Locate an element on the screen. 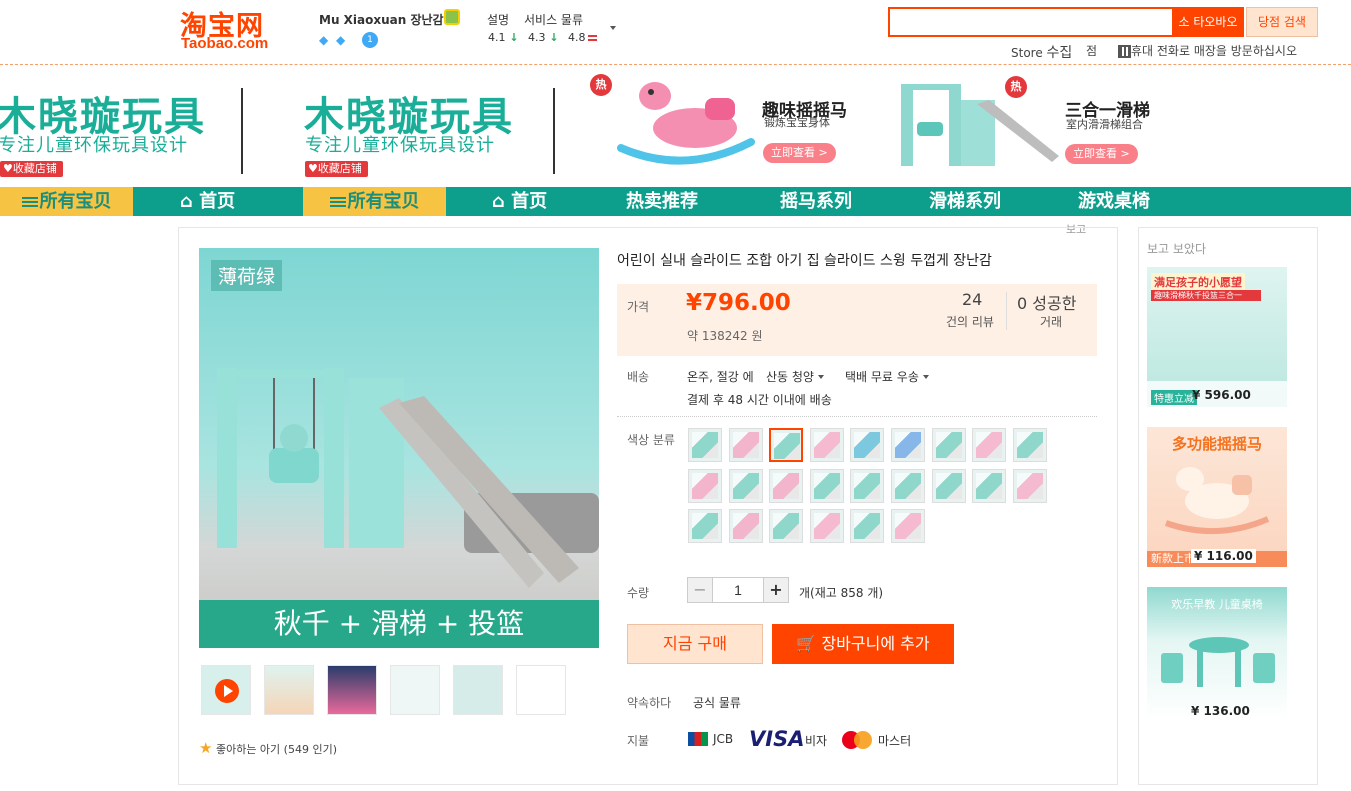 Image resolution: width=1351 pixels, height=791 pixels. shop-name: Mu Xiaoxuan 장난감 is located at coordinates (381, 19).